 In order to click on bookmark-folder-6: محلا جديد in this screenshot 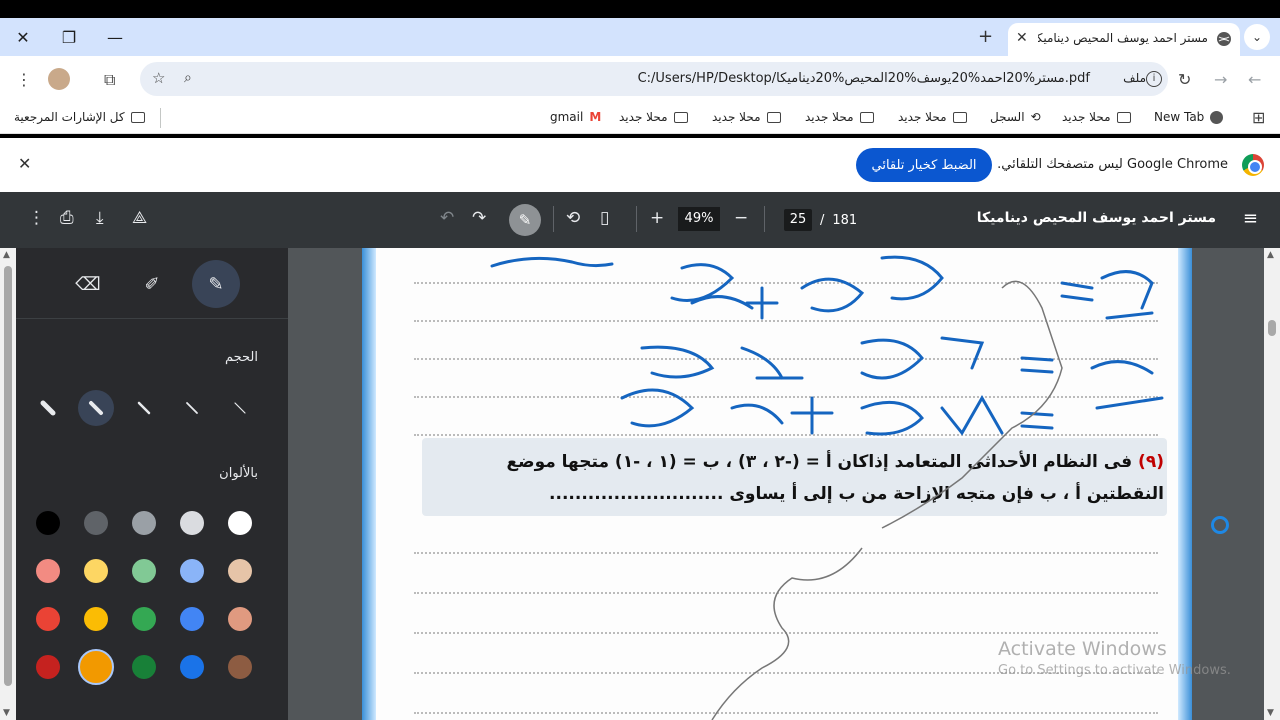, I will do `click(653, 117)`.